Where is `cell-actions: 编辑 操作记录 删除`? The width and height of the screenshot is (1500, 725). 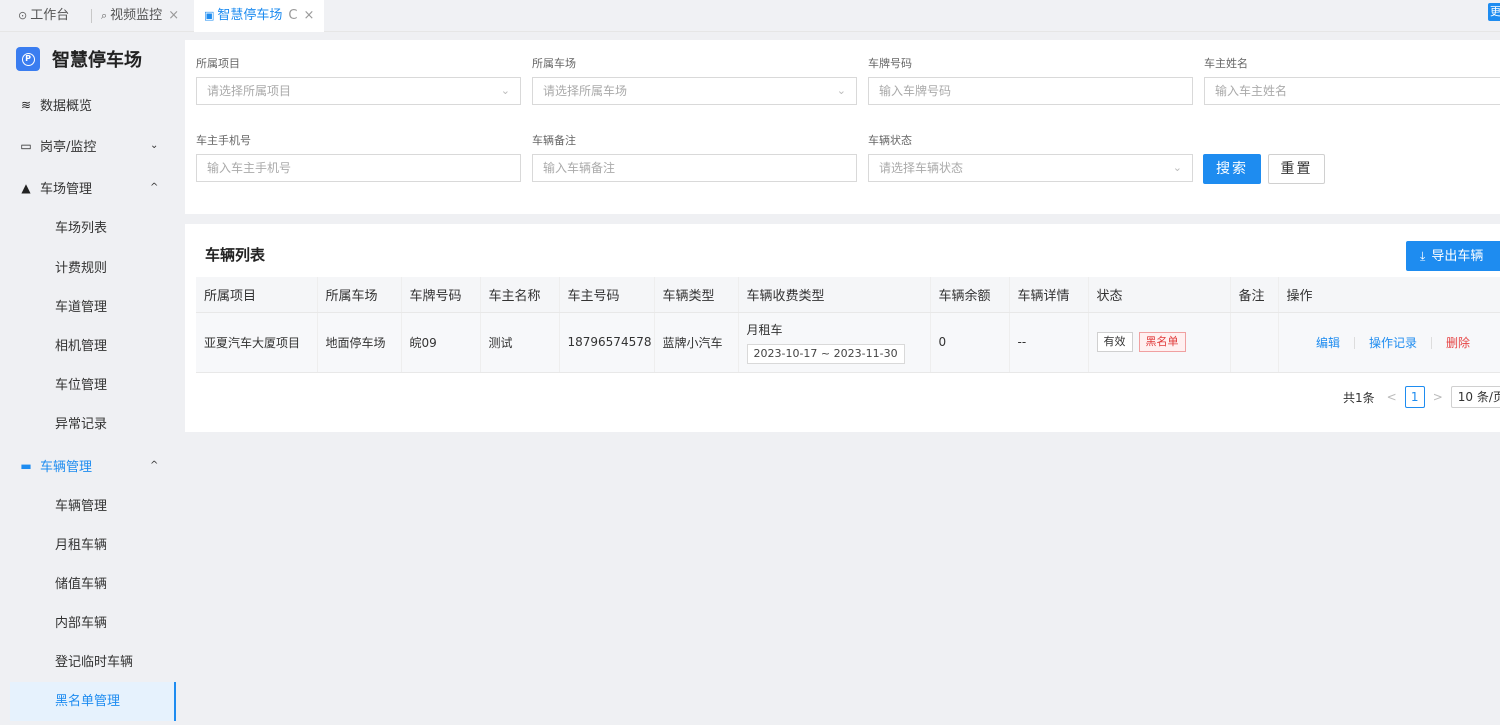 cell-actions: 编辑 操作记录 删除 is located at coordinates (1389, 342).